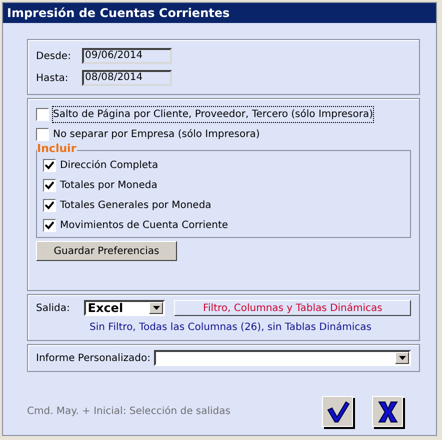  What do you see at coordinates (230, 328) in the screenshot?
I see `output-summary: Sin Filtro, Todas las Columnas (26), sin Tablas Dinámicas` at bounding box center [230, 328].